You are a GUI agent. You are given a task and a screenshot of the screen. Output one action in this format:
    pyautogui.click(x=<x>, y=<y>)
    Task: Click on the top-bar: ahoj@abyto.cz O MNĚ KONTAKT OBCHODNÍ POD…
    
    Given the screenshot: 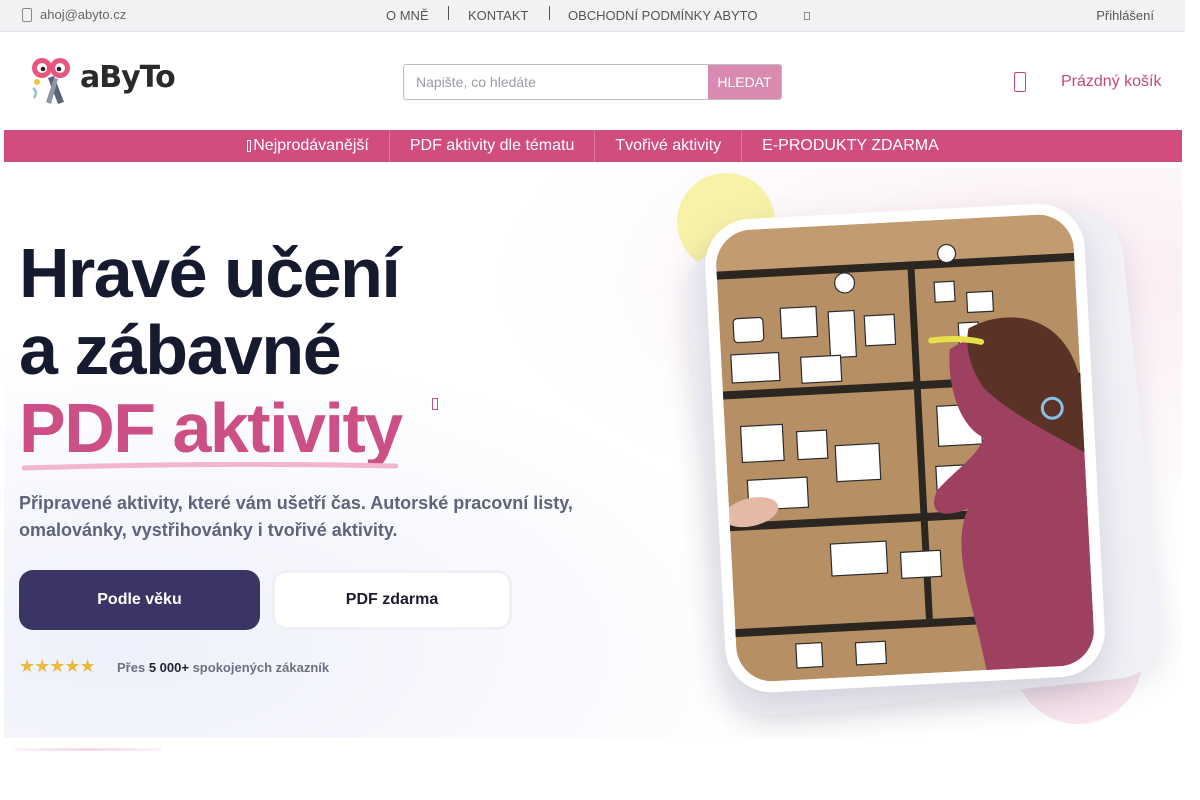 What is the action you would take?
    pyautogui.click(x=592, y=16)
    